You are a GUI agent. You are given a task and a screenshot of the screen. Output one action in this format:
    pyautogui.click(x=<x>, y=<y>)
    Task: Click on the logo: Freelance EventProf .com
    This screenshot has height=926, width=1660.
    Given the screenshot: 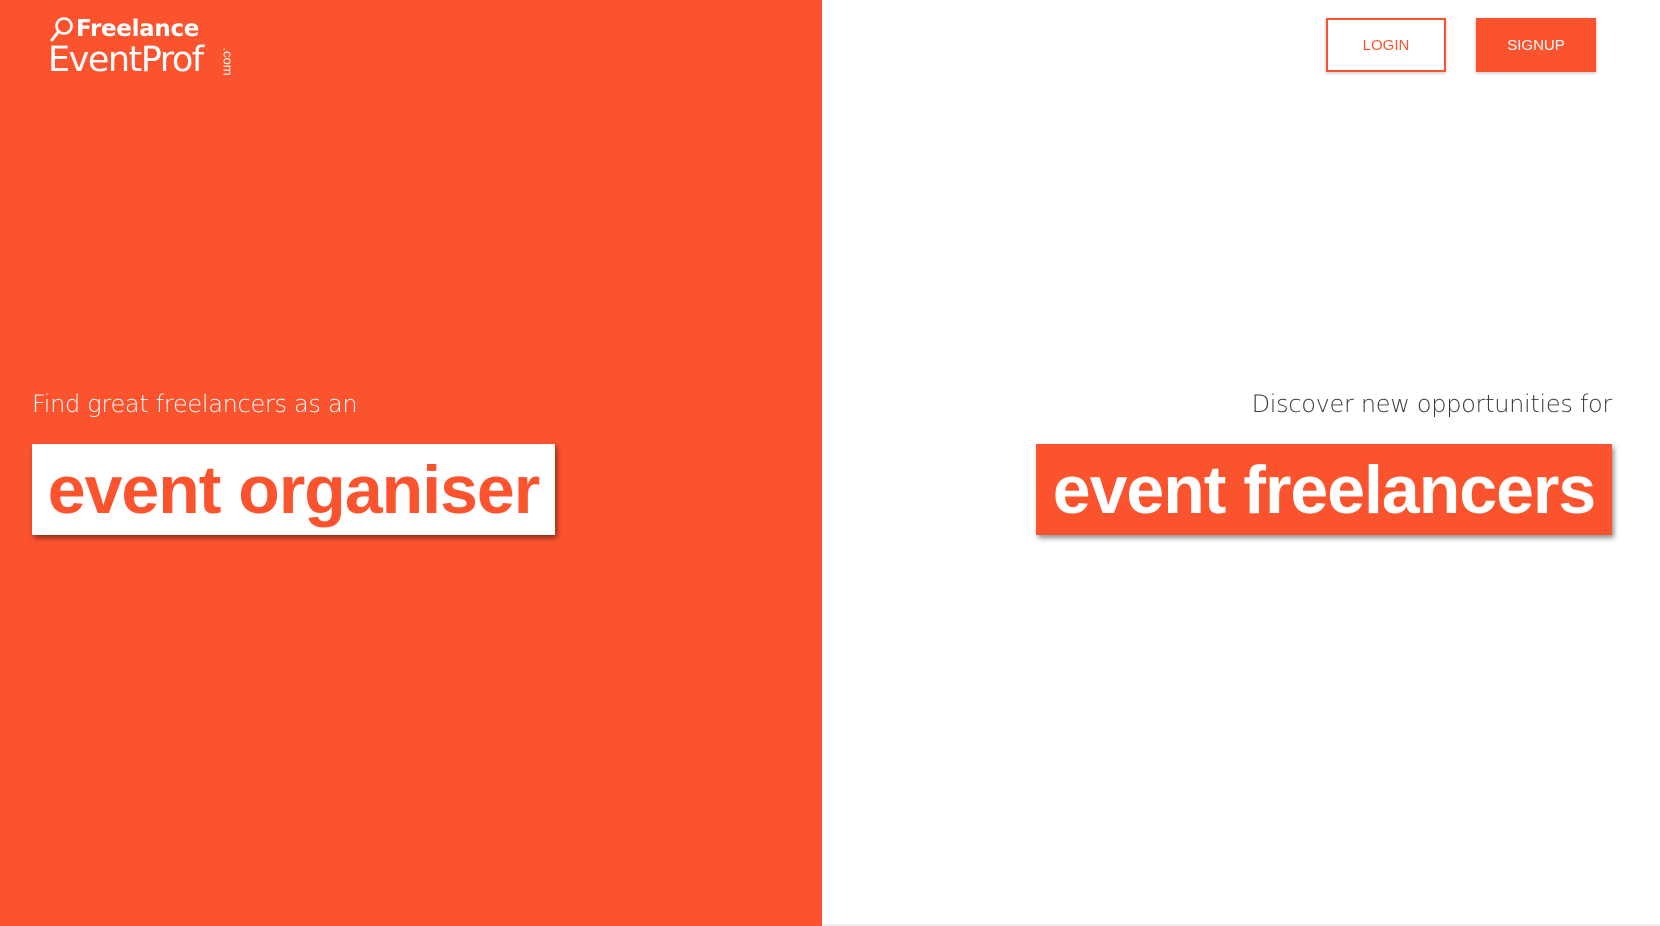 What is the action you would take?
    pyautogui.click(x=148, y=47)
    